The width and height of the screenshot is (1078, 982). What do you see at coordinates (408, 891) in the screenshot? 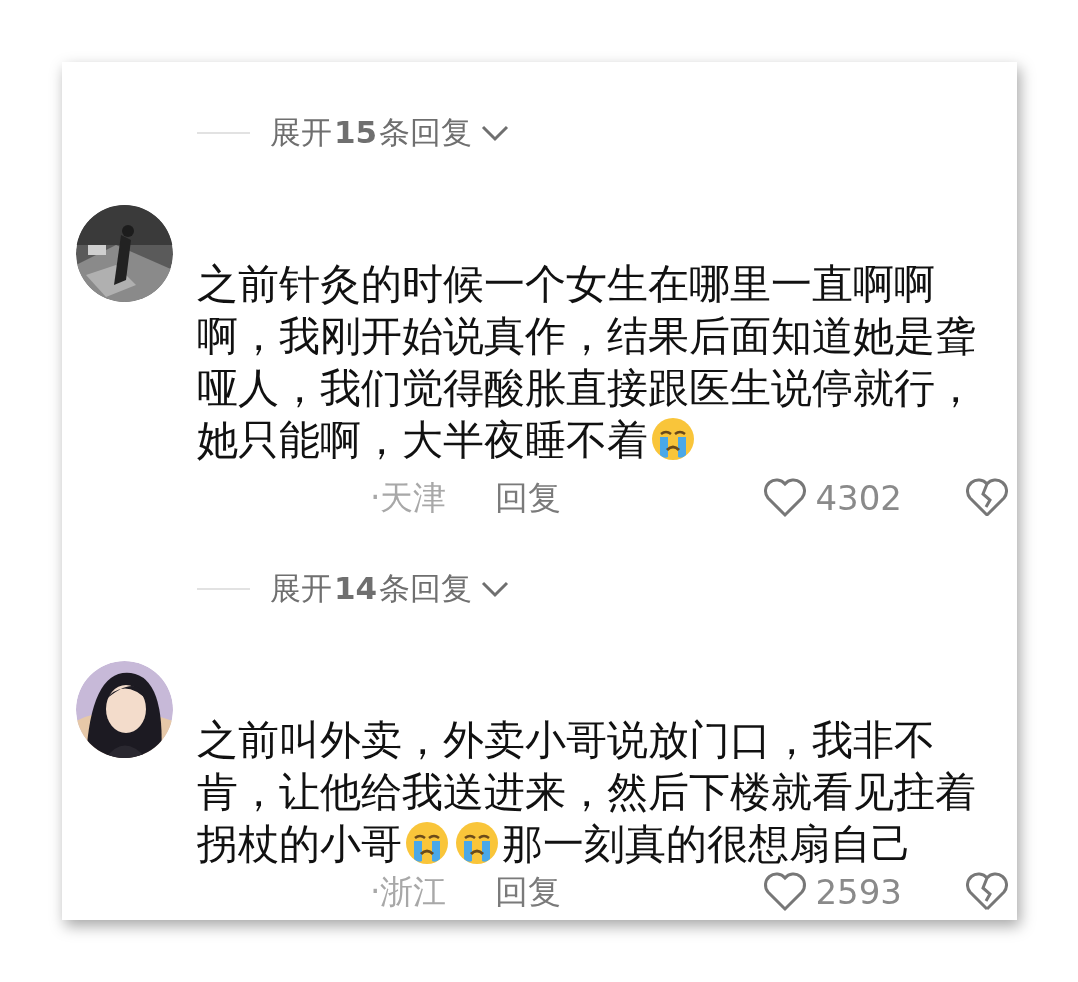
I see `location-text: ·浙江` at bounding box center [408, 891].